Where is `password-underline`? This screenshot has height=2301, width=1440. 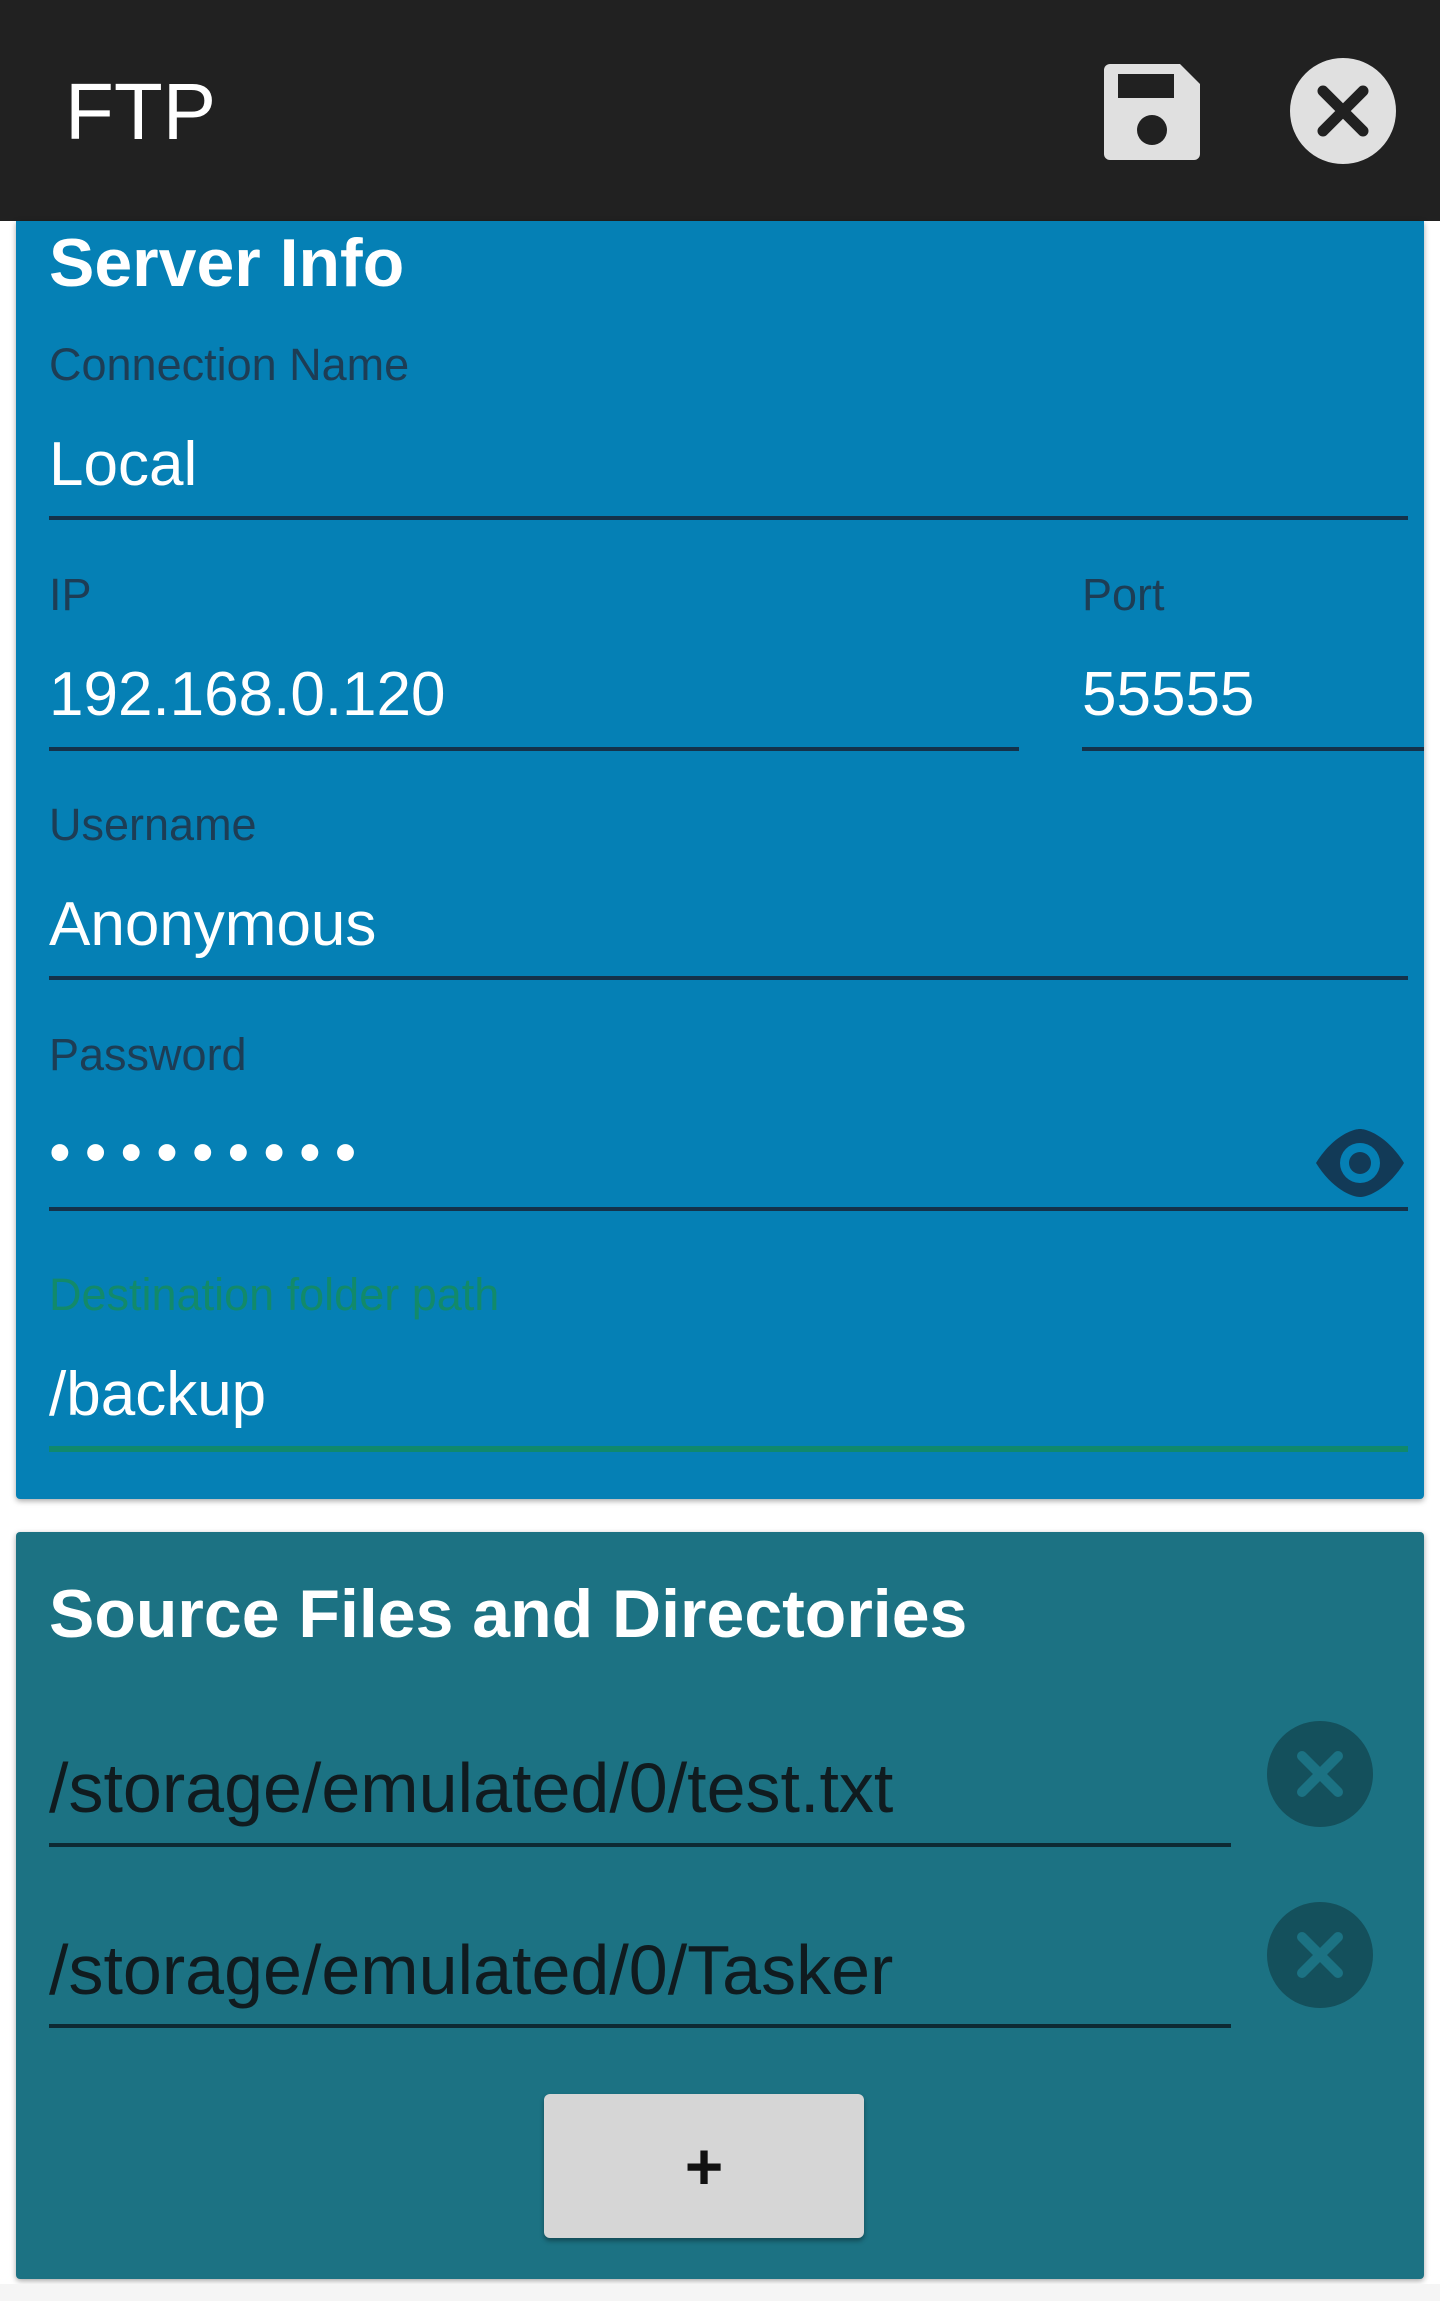
password-underline is located at coordinates (728, 1209).